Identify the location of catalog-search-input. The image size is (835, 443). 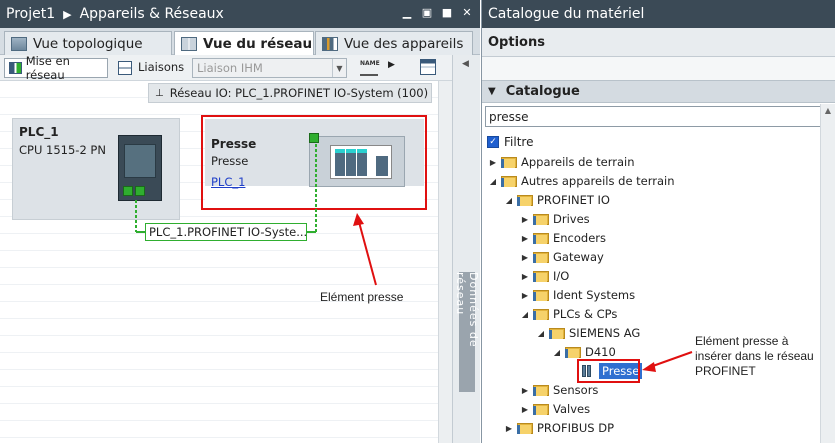
(658, 116).